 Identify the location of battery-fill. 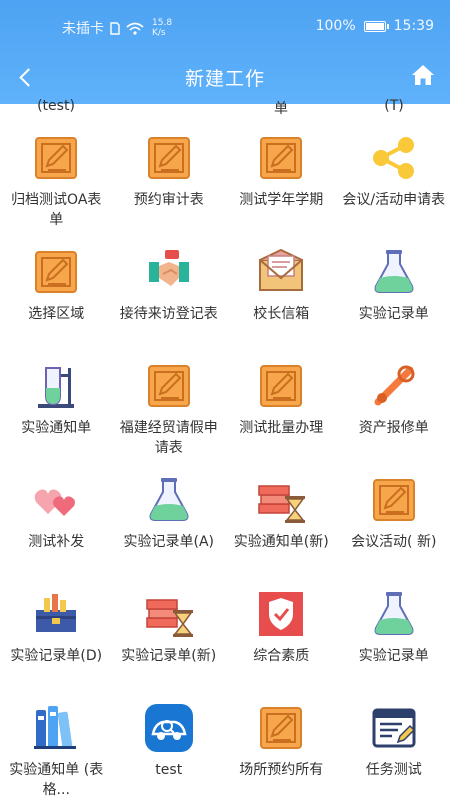
(374, 26).